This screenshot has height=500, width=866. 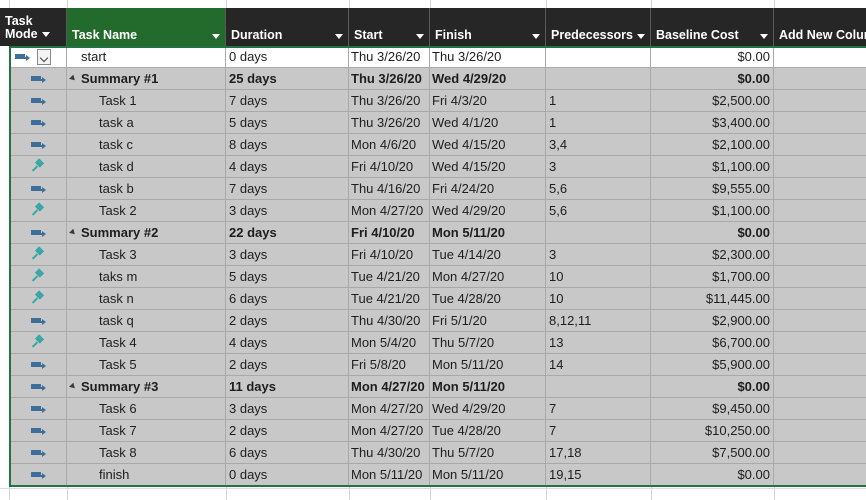 What do you see at coordinates (712, 364) in the screenshot?
I see `baseline-cost-cell: $5,900.00` at bounding box center [712, 364].